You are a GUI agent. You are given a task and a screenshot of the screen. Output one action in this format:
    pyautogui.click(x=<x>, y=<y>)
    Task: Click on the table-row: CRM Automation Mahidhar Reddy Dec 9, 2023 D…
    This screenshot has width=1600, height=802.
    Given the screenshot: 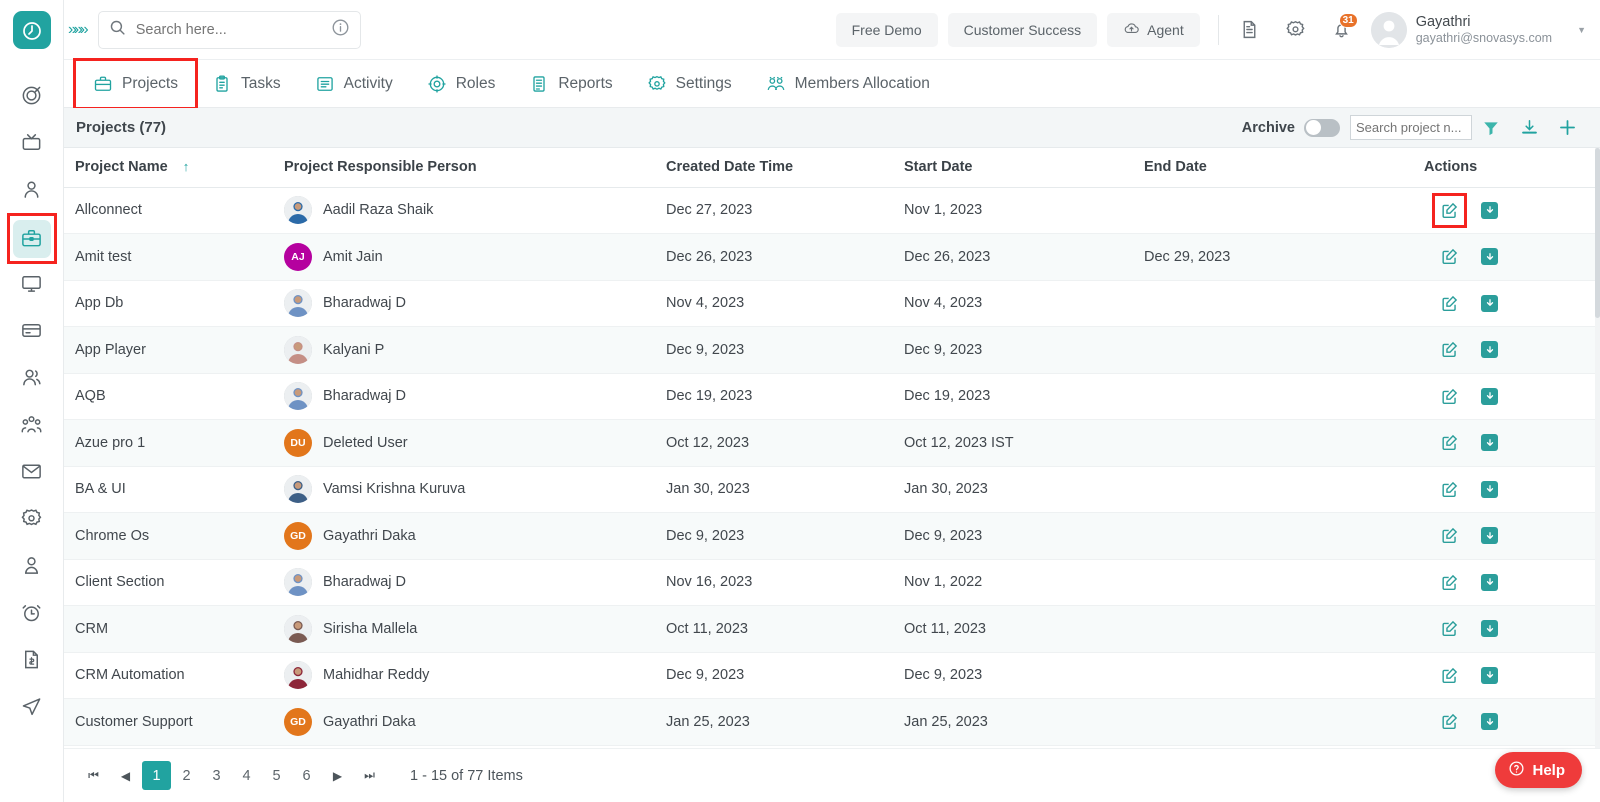 What is the action you would take?
    pyautogui.click(x=832, y=675)
    